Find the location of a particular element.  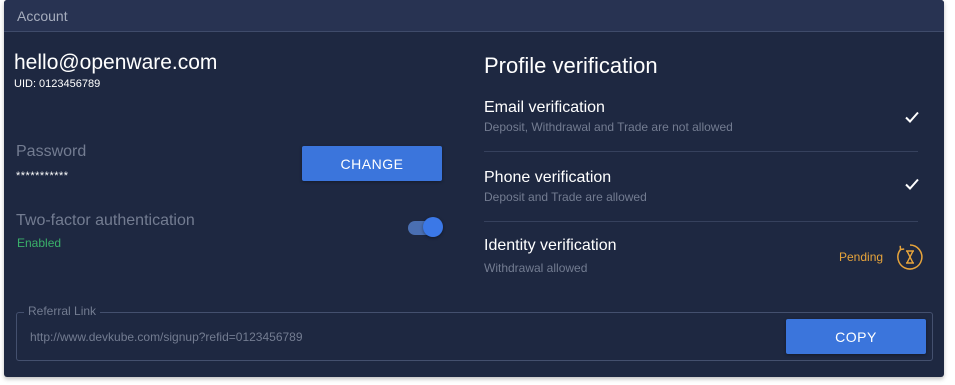

referral-link-label: Referral Link is located at coordinates (62, 311).